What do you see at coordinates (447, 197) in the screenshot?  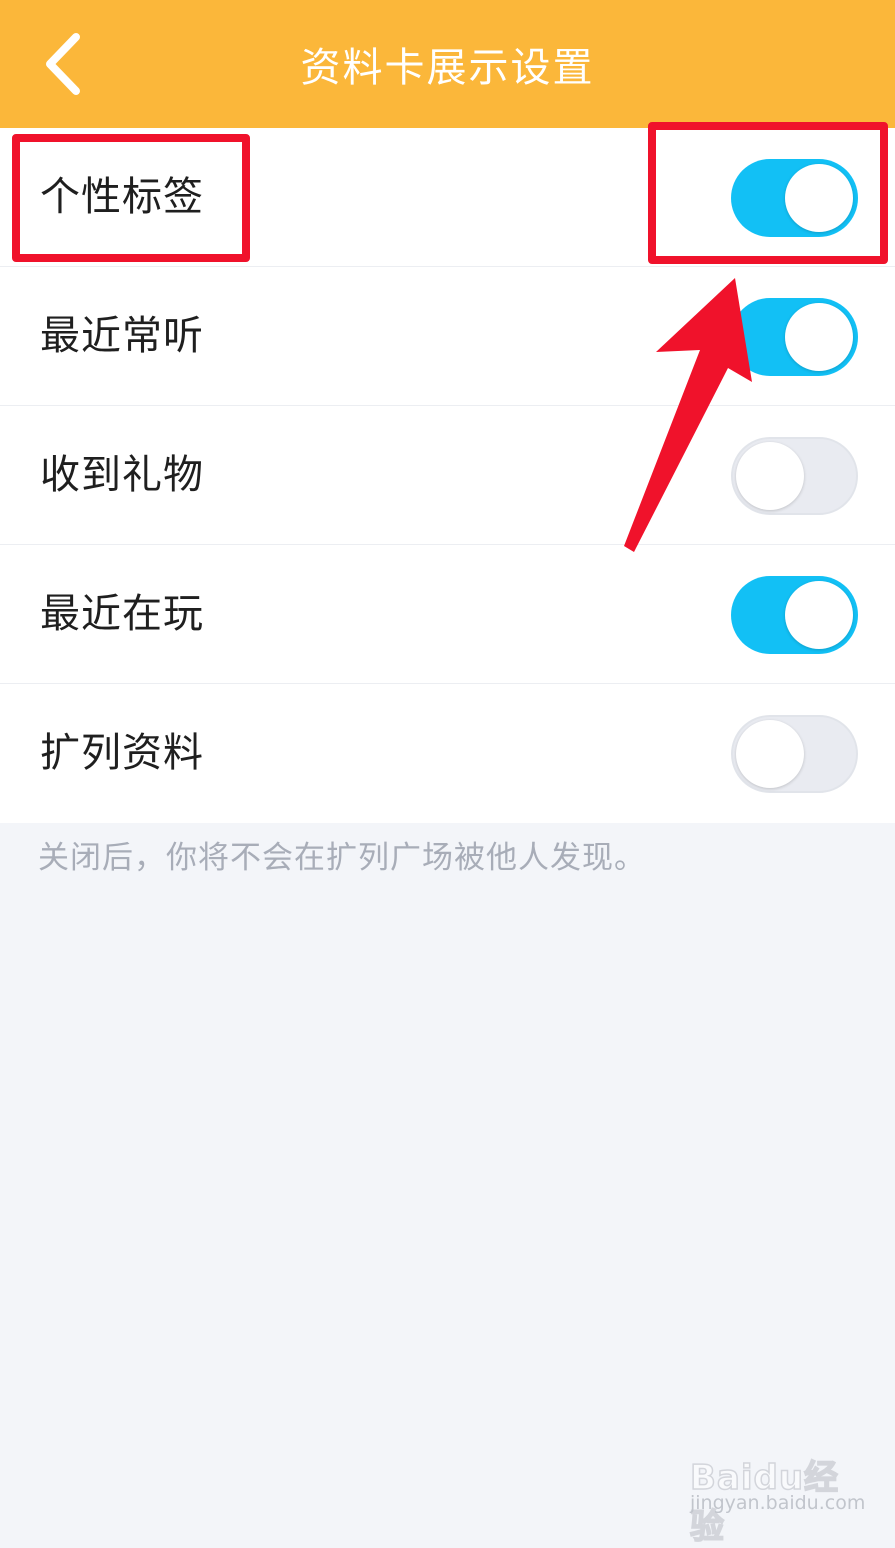 I see `setting-row-personal-tags: 个性标签` at bounding box center [447, 197].